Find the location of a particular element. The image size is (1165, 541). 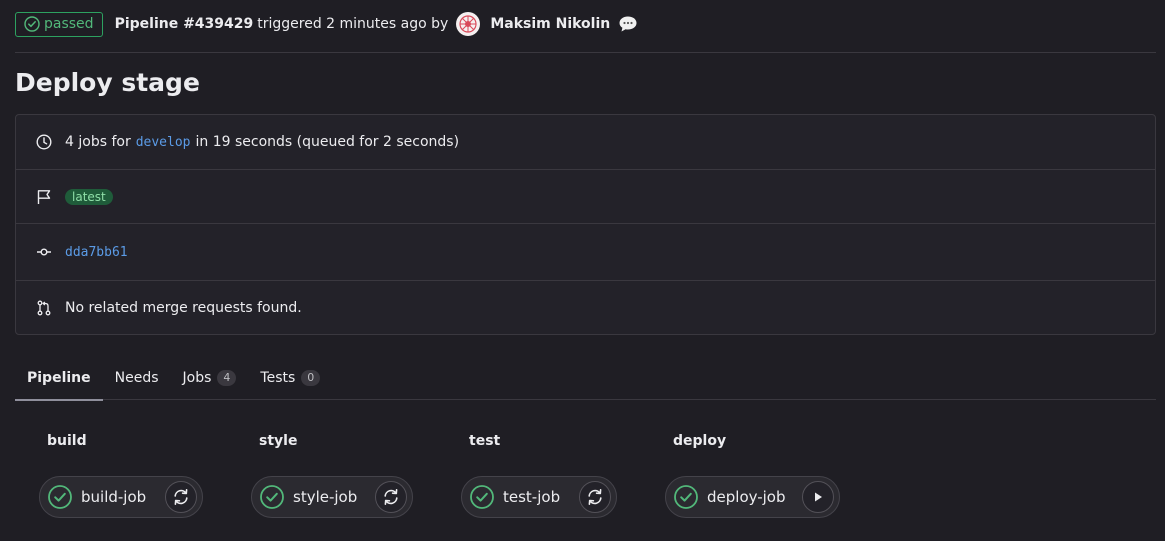

jobs-suffix: in 19 seconds (queued for 2 seconds) is located at coordinates (327, 142).